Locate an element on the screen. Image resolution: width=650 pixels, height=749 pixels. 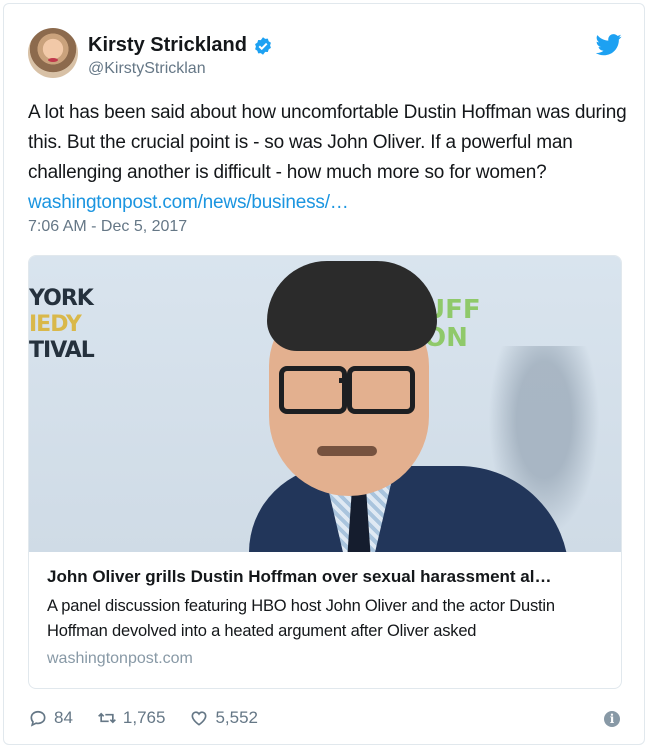
person-hair is located at coordinates (352, 306).